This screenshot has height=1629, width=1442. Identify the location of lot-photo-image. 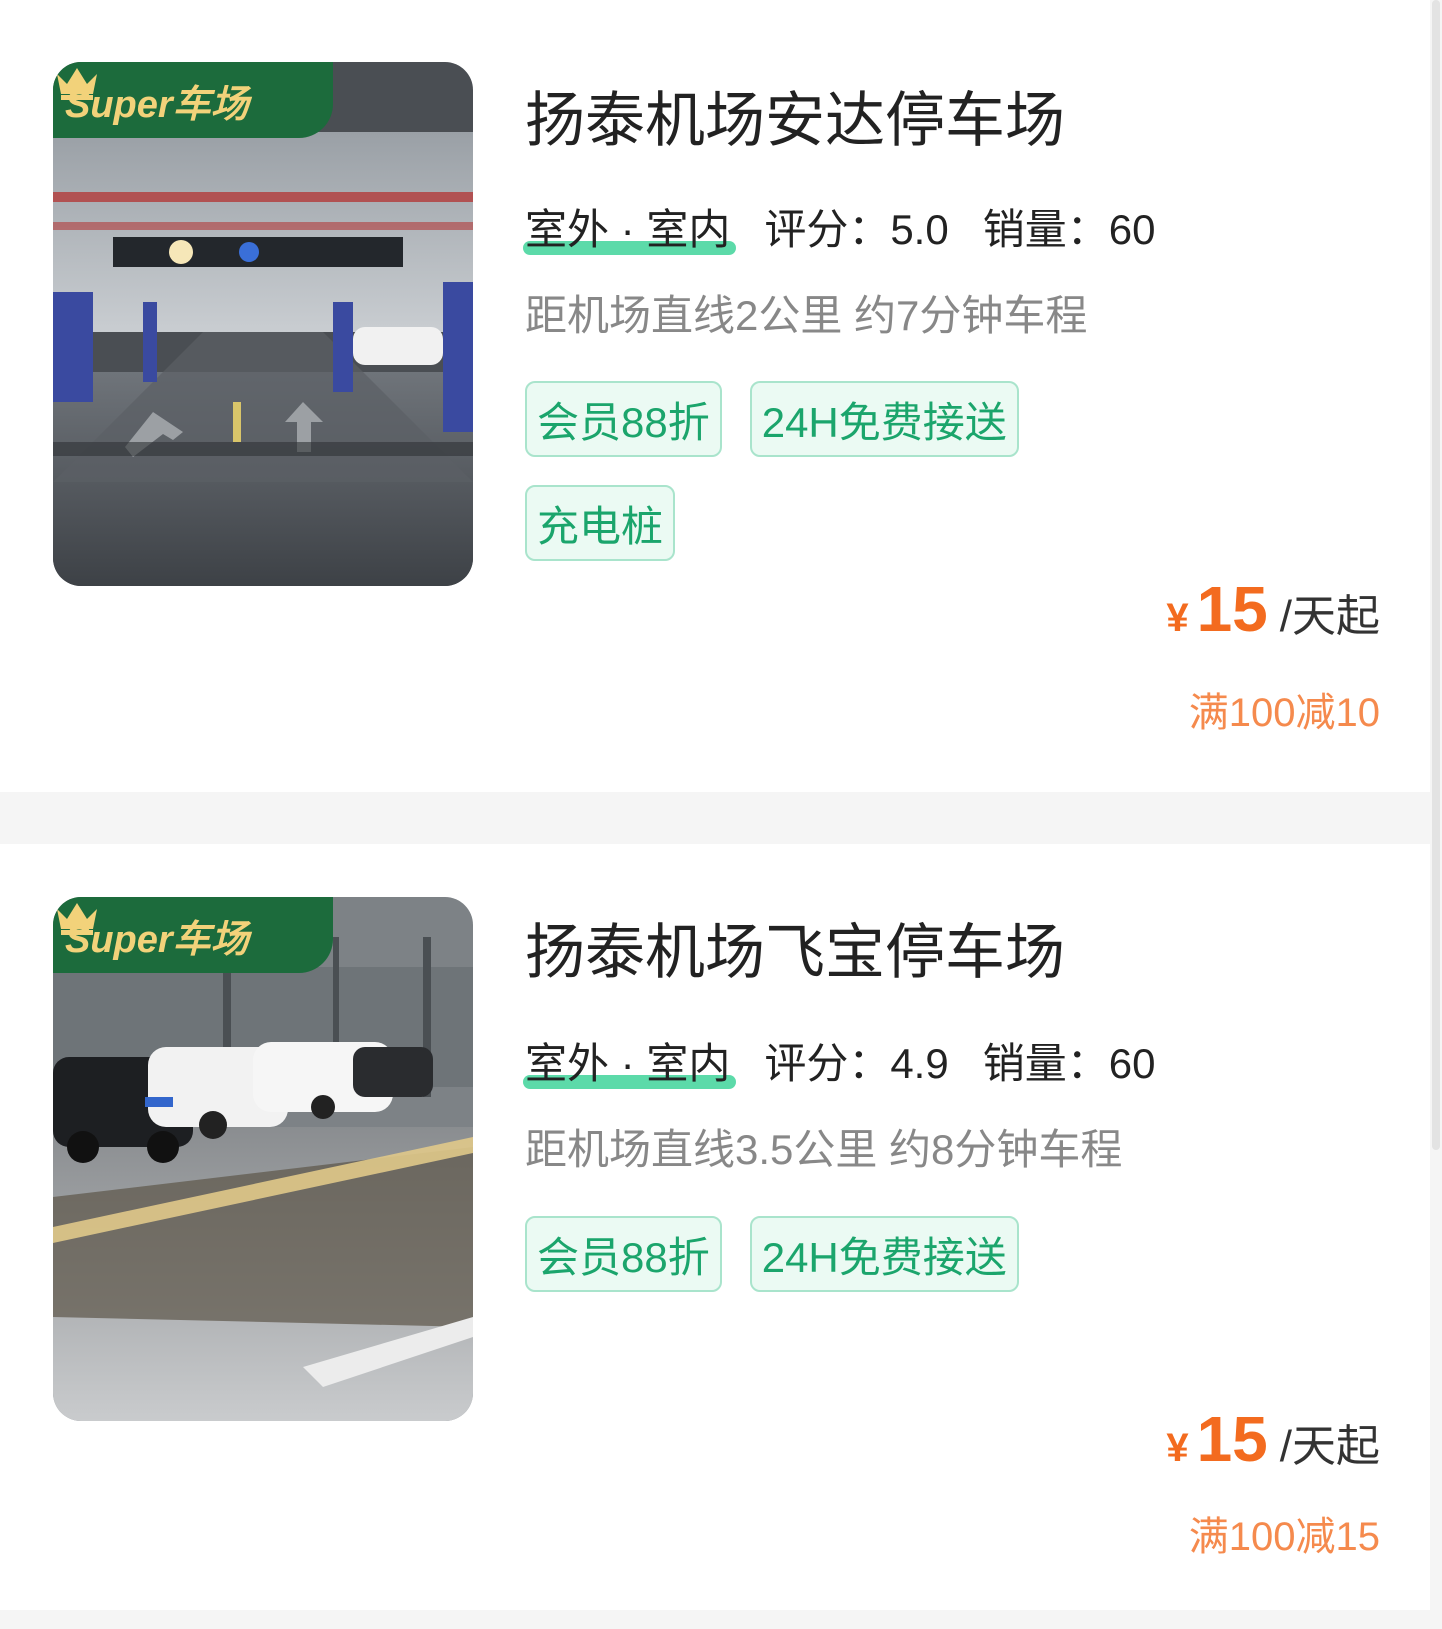
(263, 1159).